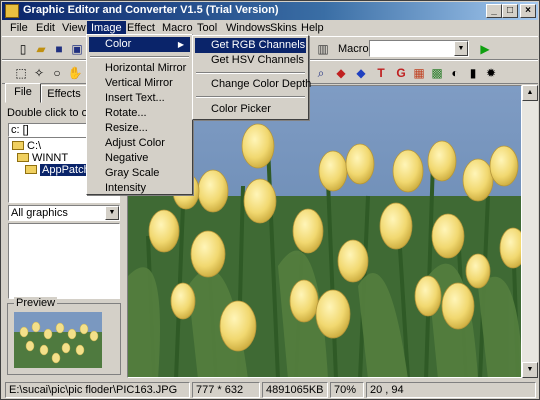 The height and width of the screenshot is (400, 540). I want to click on status-dimensions: 777 * 632, so click(226, 390).